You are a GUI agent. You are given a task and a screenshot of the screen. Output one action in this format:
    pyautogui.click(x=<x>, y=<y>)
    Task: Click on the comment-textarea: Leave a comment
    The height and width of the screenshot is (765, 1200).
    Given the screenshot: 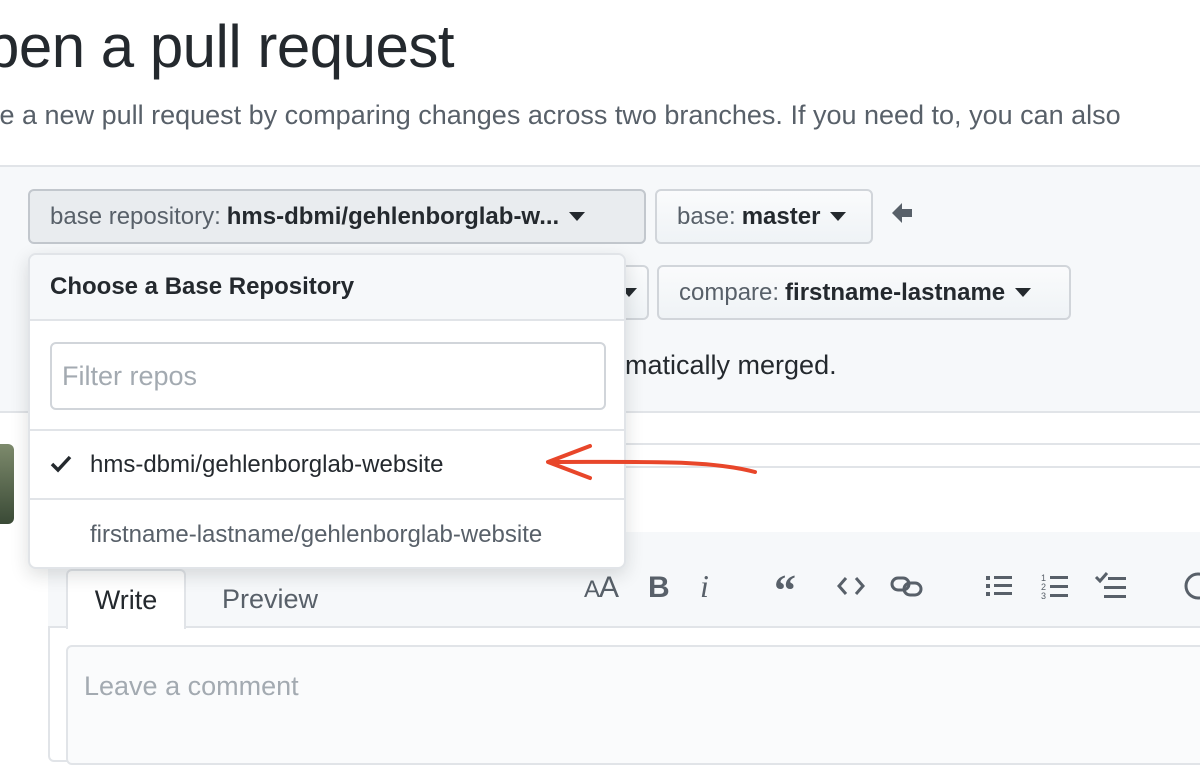 What is the action you would take?
    pyautogui.click(x=633, y=705)
    